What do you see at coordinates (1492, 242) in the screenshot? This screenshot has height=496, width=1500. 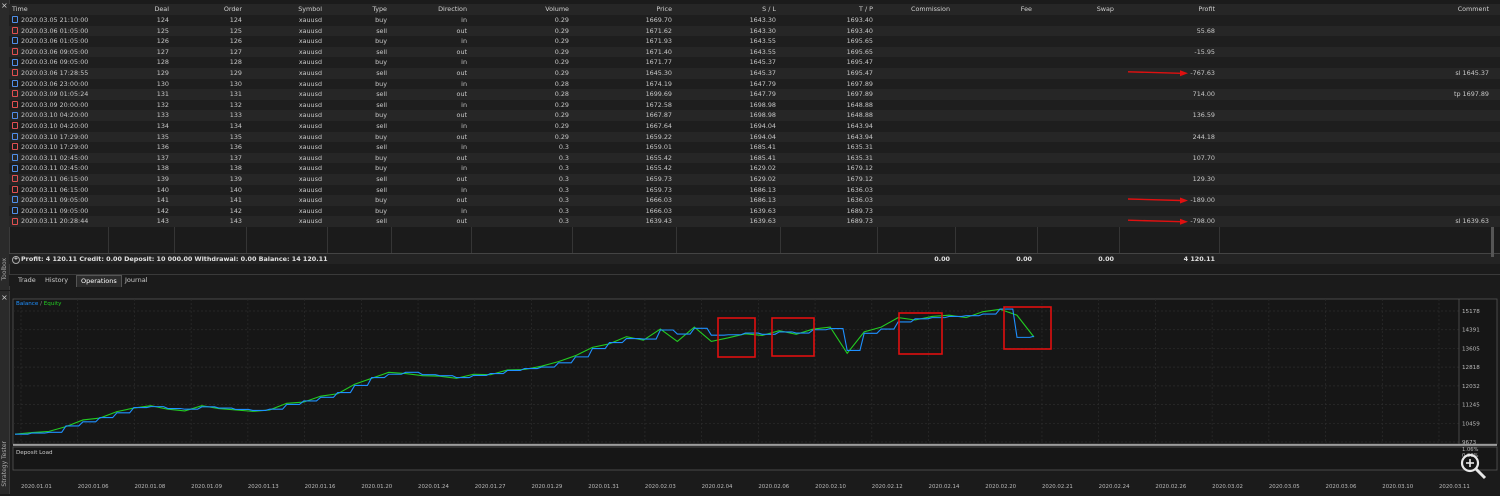 I see `table-scrollbar` at bounding box center [1492, 242].